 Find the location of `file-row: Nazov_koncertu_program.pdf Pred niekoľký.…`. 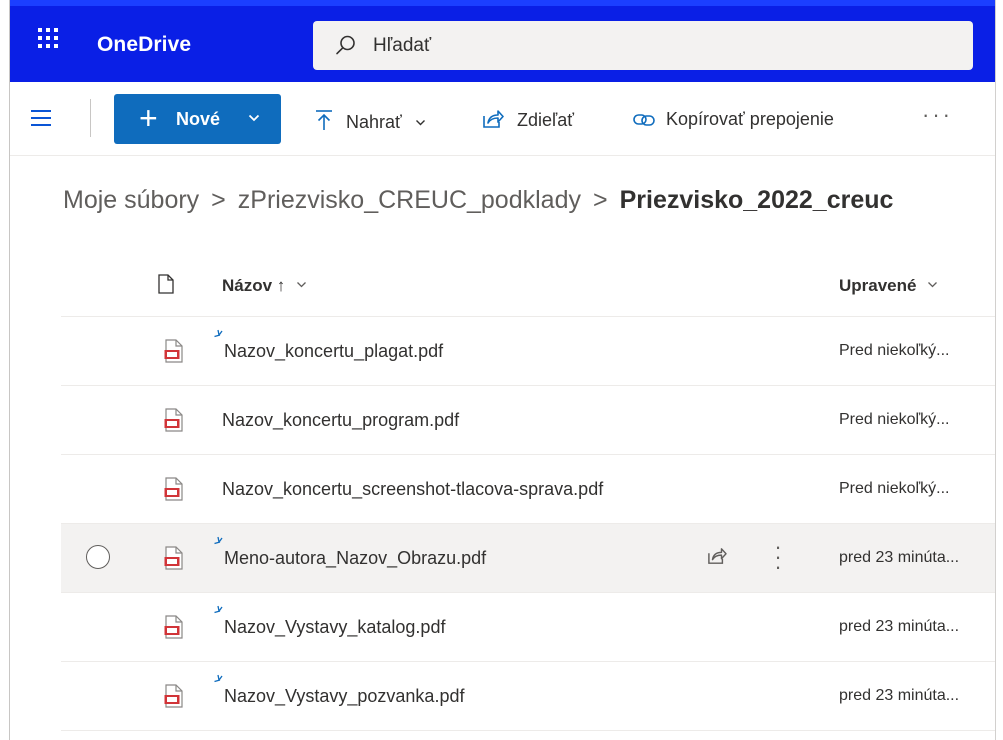

file-row: Nazov_koncertu_program.pdf Pred niekoľký.… is located at coordinates (528, 420).